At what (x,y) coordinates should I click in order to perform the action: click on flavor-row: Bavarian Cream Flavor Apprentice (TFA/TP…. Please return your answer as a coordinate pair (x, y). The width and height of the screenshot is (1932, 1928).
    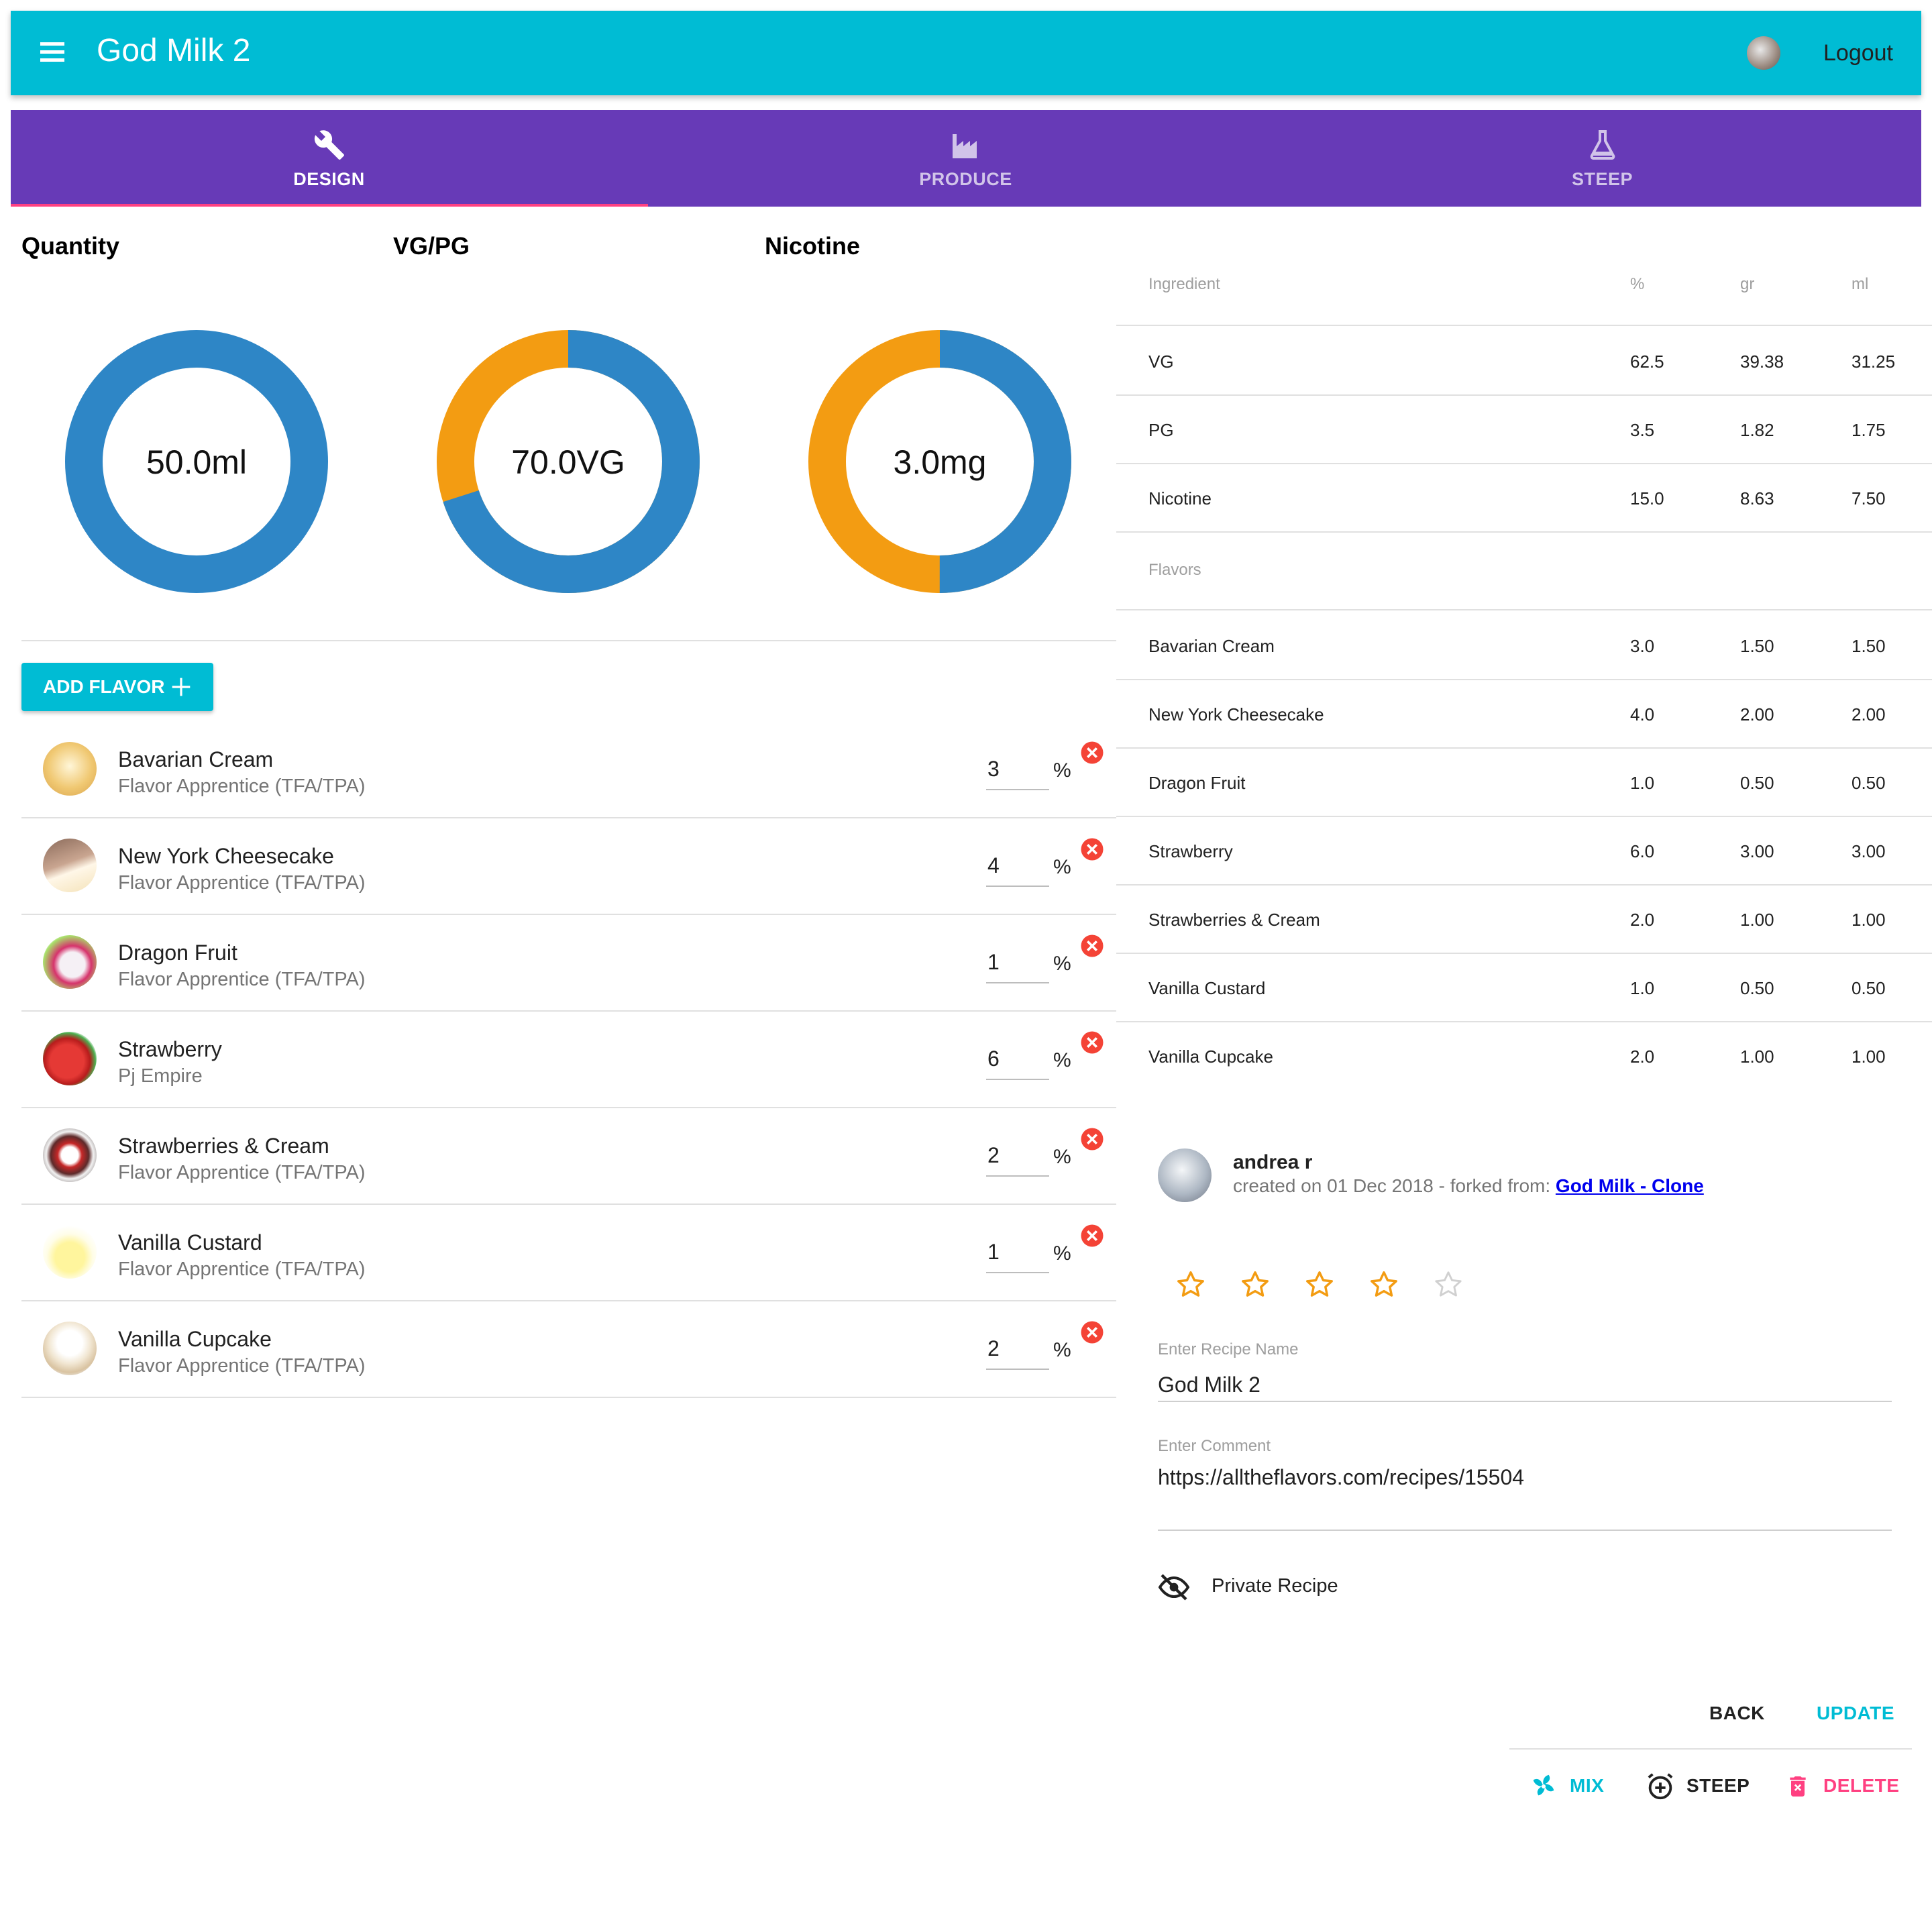
    Looking at the image, I should click on (568, 769).